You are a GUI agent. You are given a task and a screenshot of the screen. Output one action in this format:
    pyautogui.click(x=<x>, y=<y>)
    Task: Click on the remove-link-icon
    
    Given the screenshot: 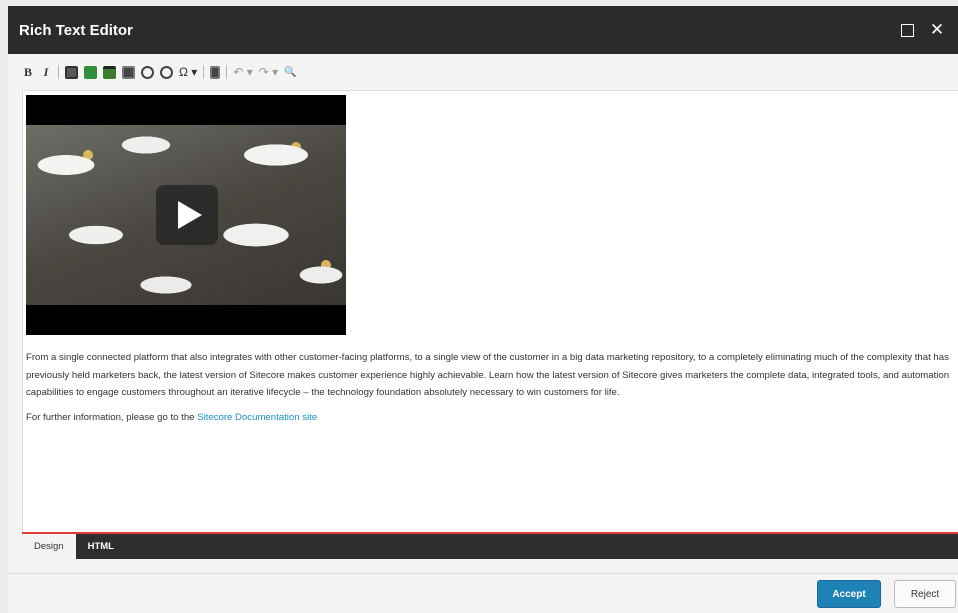 What is the action you would take?
    pyautogui.click(x=147, y=72)
    